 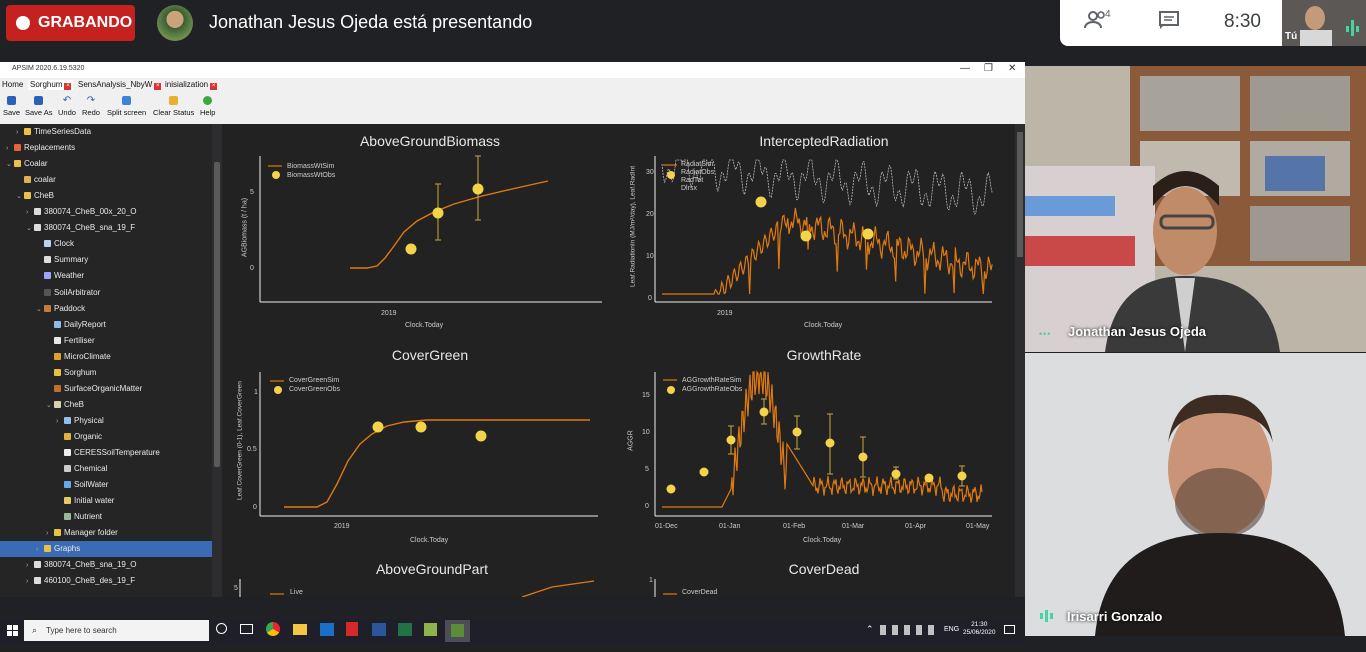 What do you see at coordinates (208, 100) in the screenshot?
I see `help-icon` at bounding box center [208, 100].